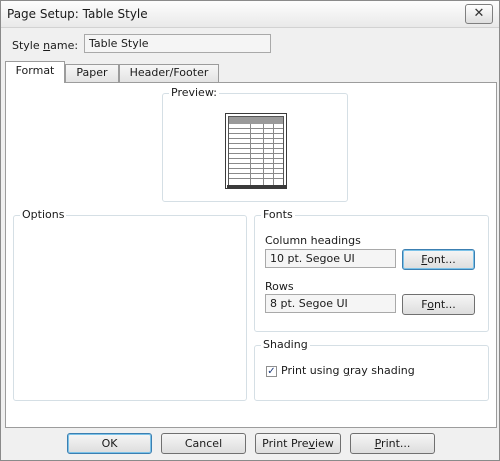 This screenshot has width=500, height=461. What do you see at coordinates (43, 214) in the screenshot?
I see `options-label: Options` at bounding box center [43, 214].